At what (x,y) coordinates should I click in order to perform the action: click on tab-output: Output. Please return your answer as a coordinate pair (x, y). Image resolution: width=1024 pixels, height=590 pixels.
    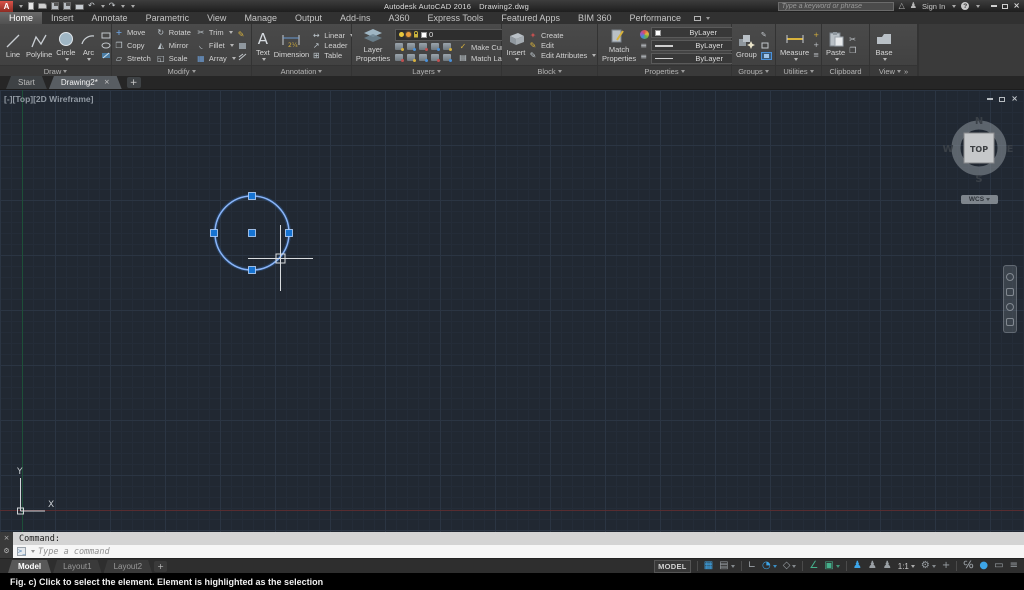
    Looking at the image, I should click on (308, 18).